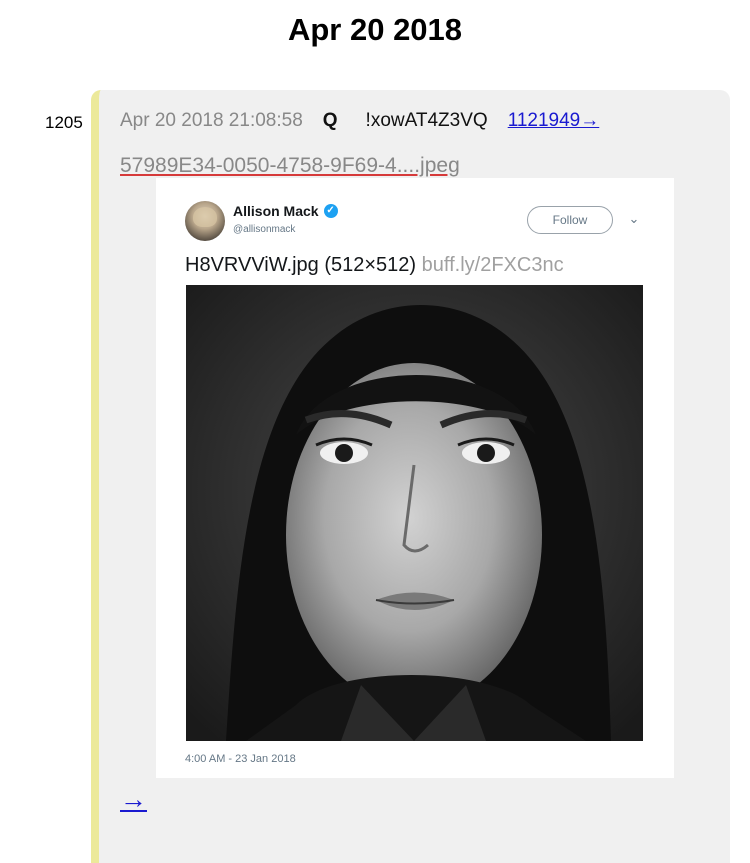 Image resolution: width=750 pixels, height=863 pixels. Describe the element at coordinates (330, 211) in the screenshot. I see `verified-badge-icon: ✓` at that location.